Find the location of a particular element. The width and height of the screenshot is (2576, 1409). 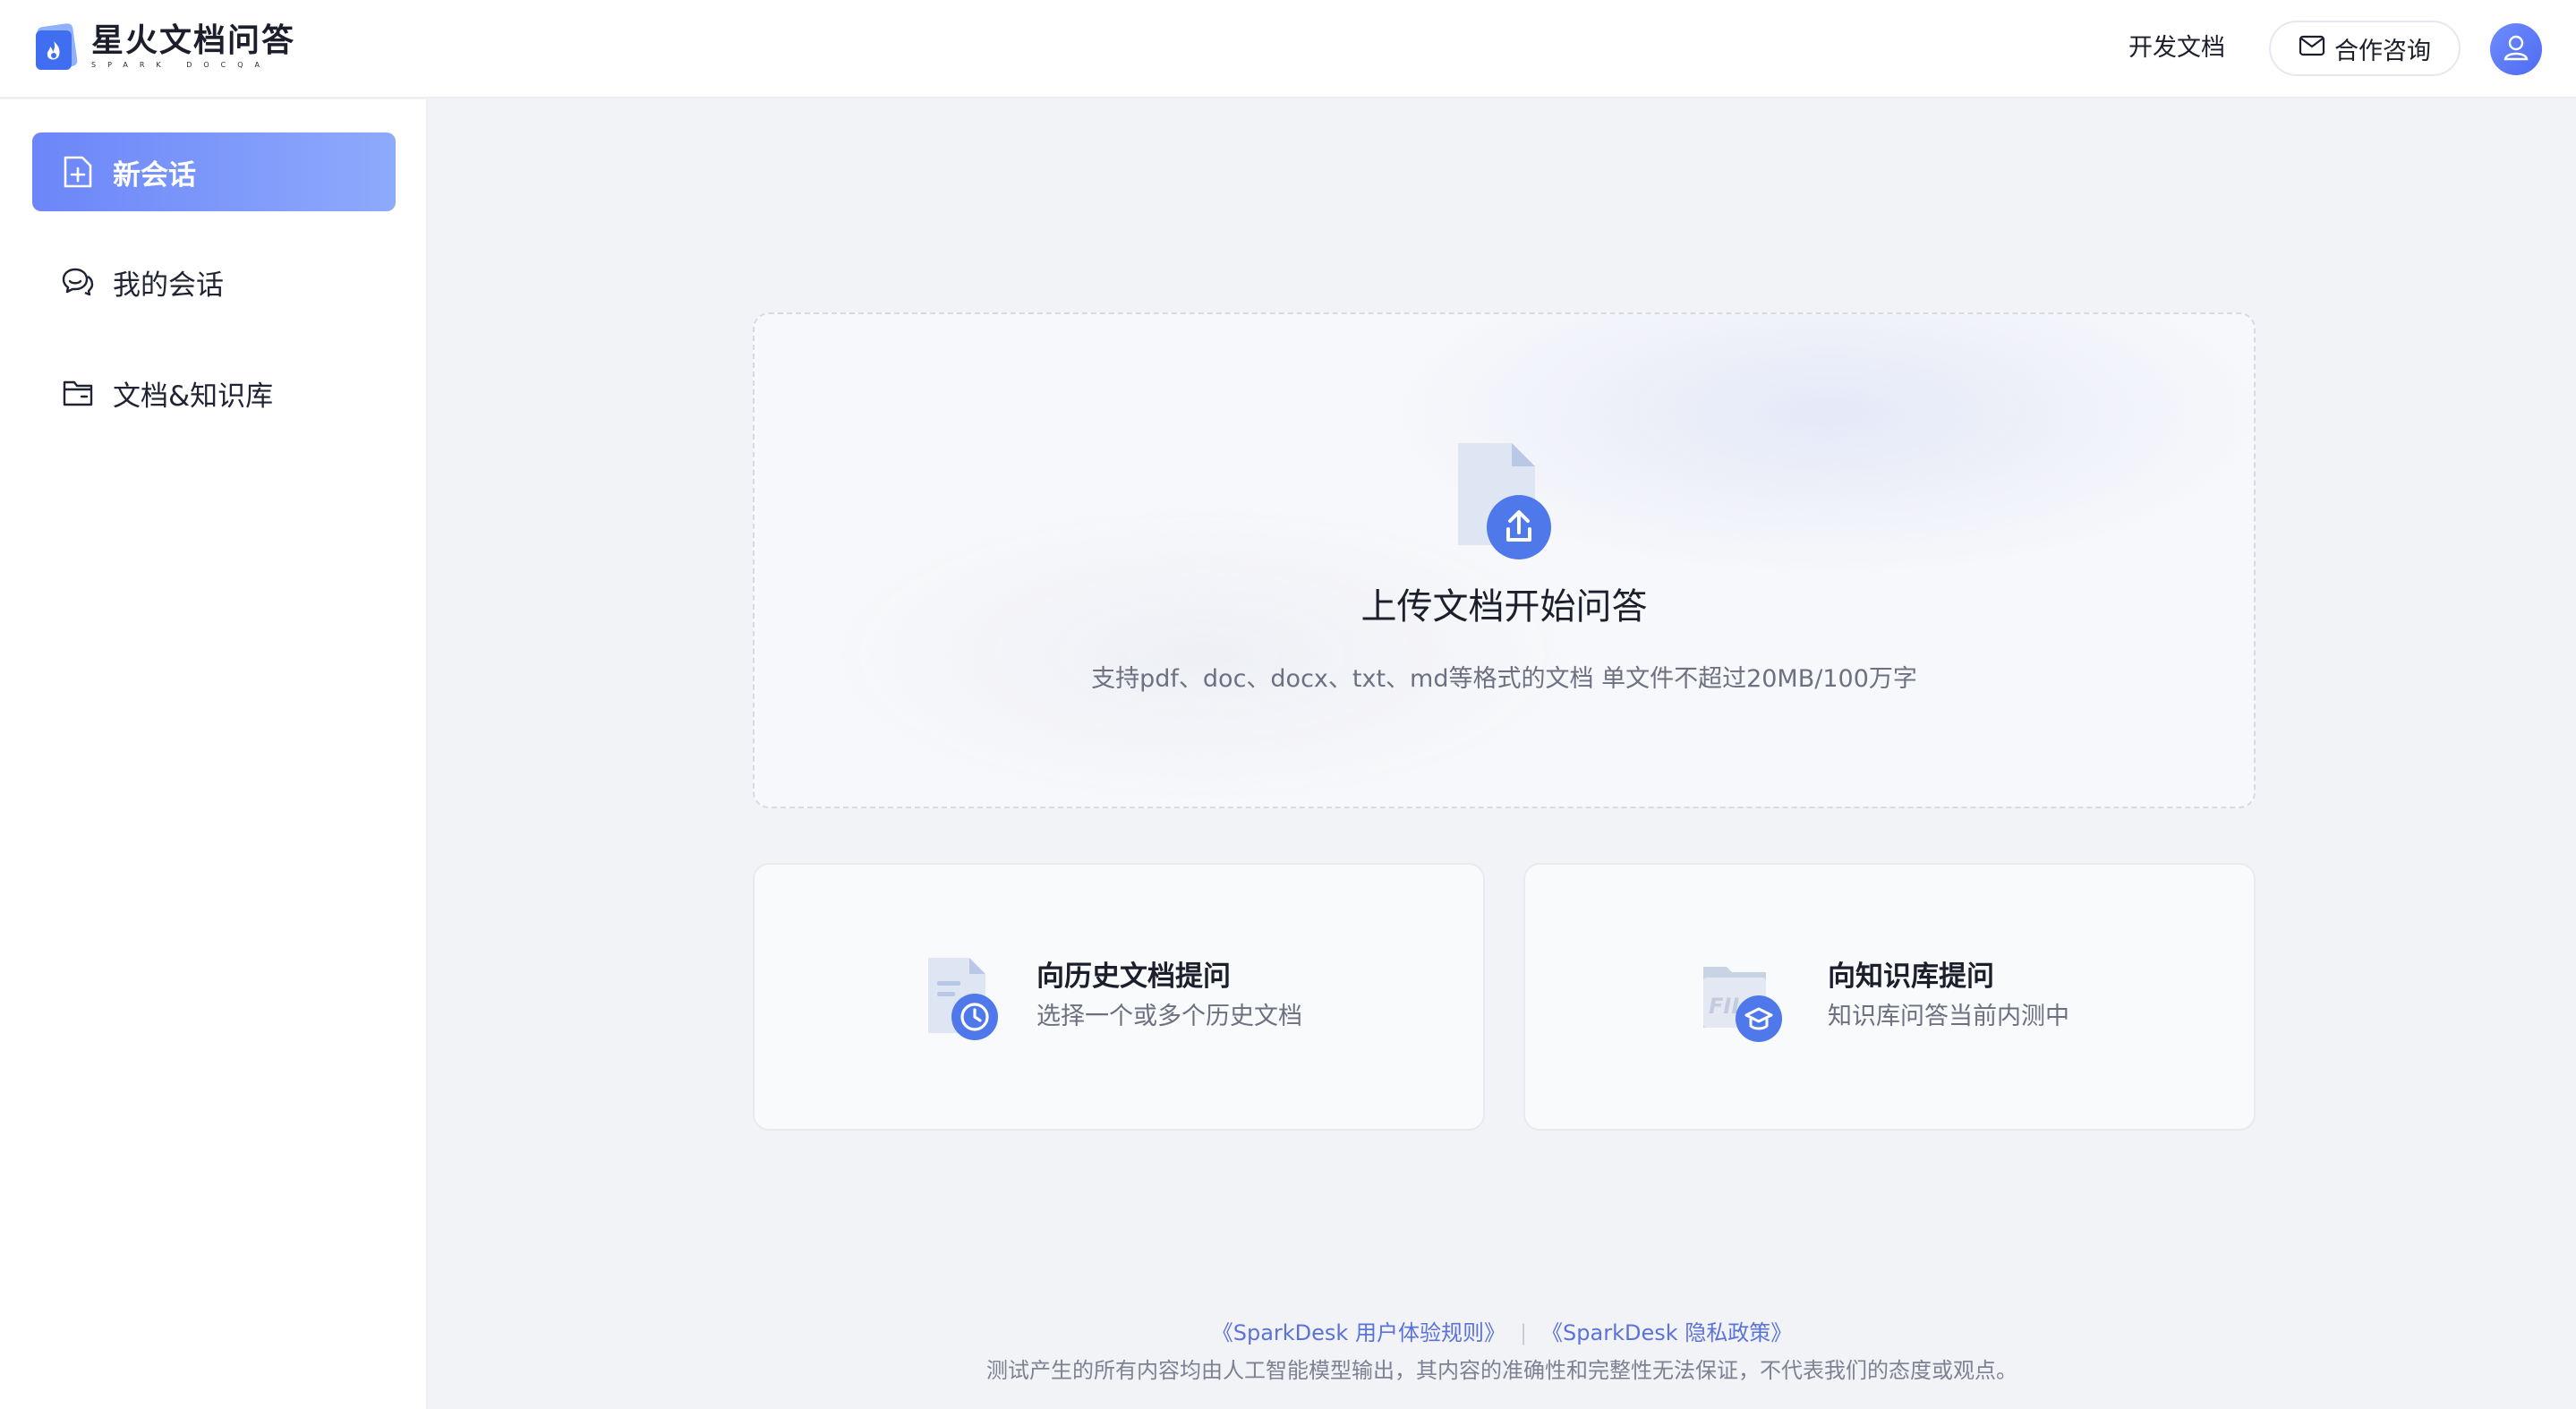

logo-subtitle: SPARK DOCQA is located at coordinates (181, 65).